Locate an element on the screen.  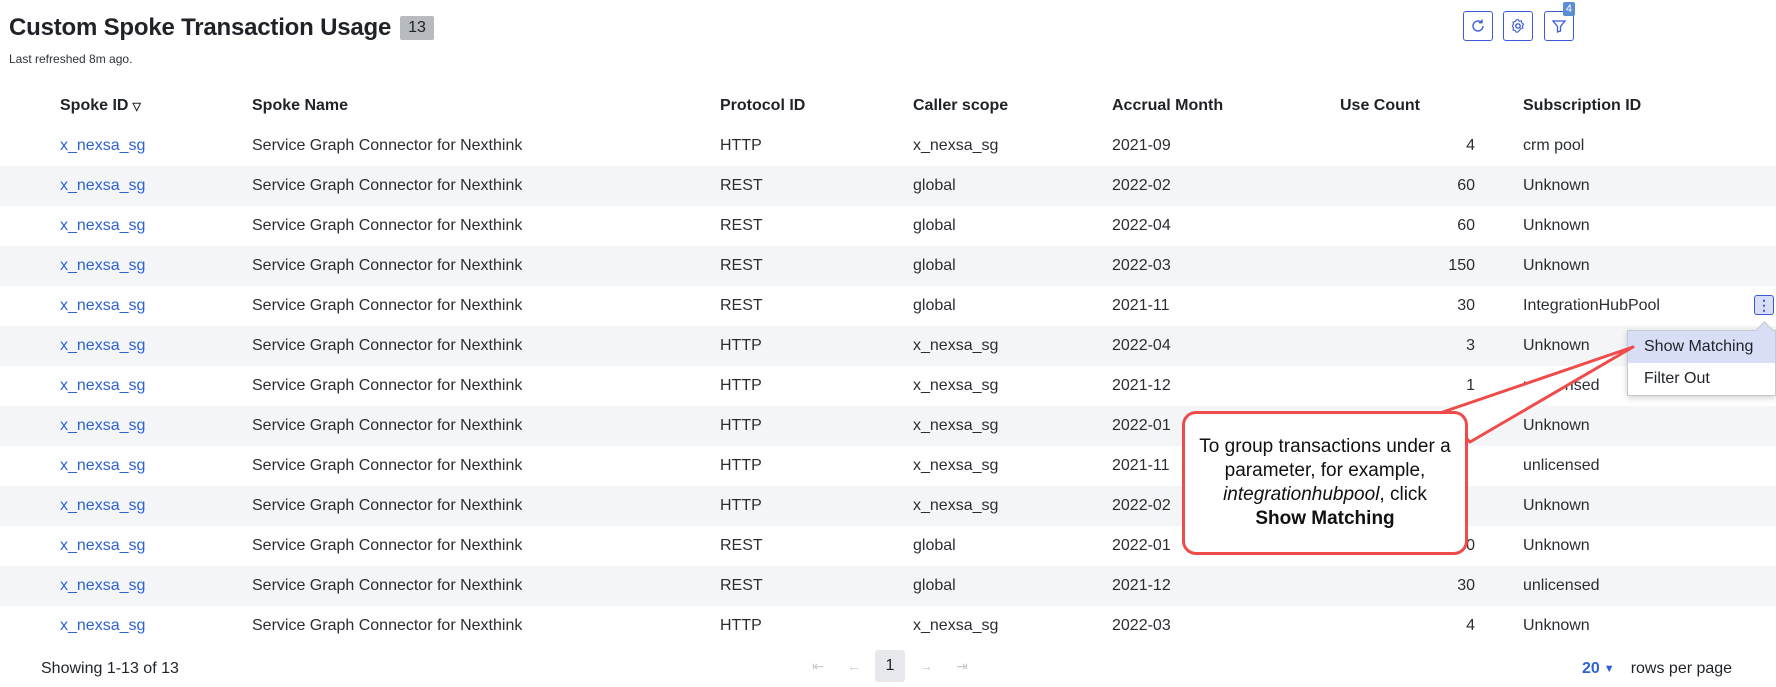
cell-use-count: 30 is located at coordinates (1431, 586).